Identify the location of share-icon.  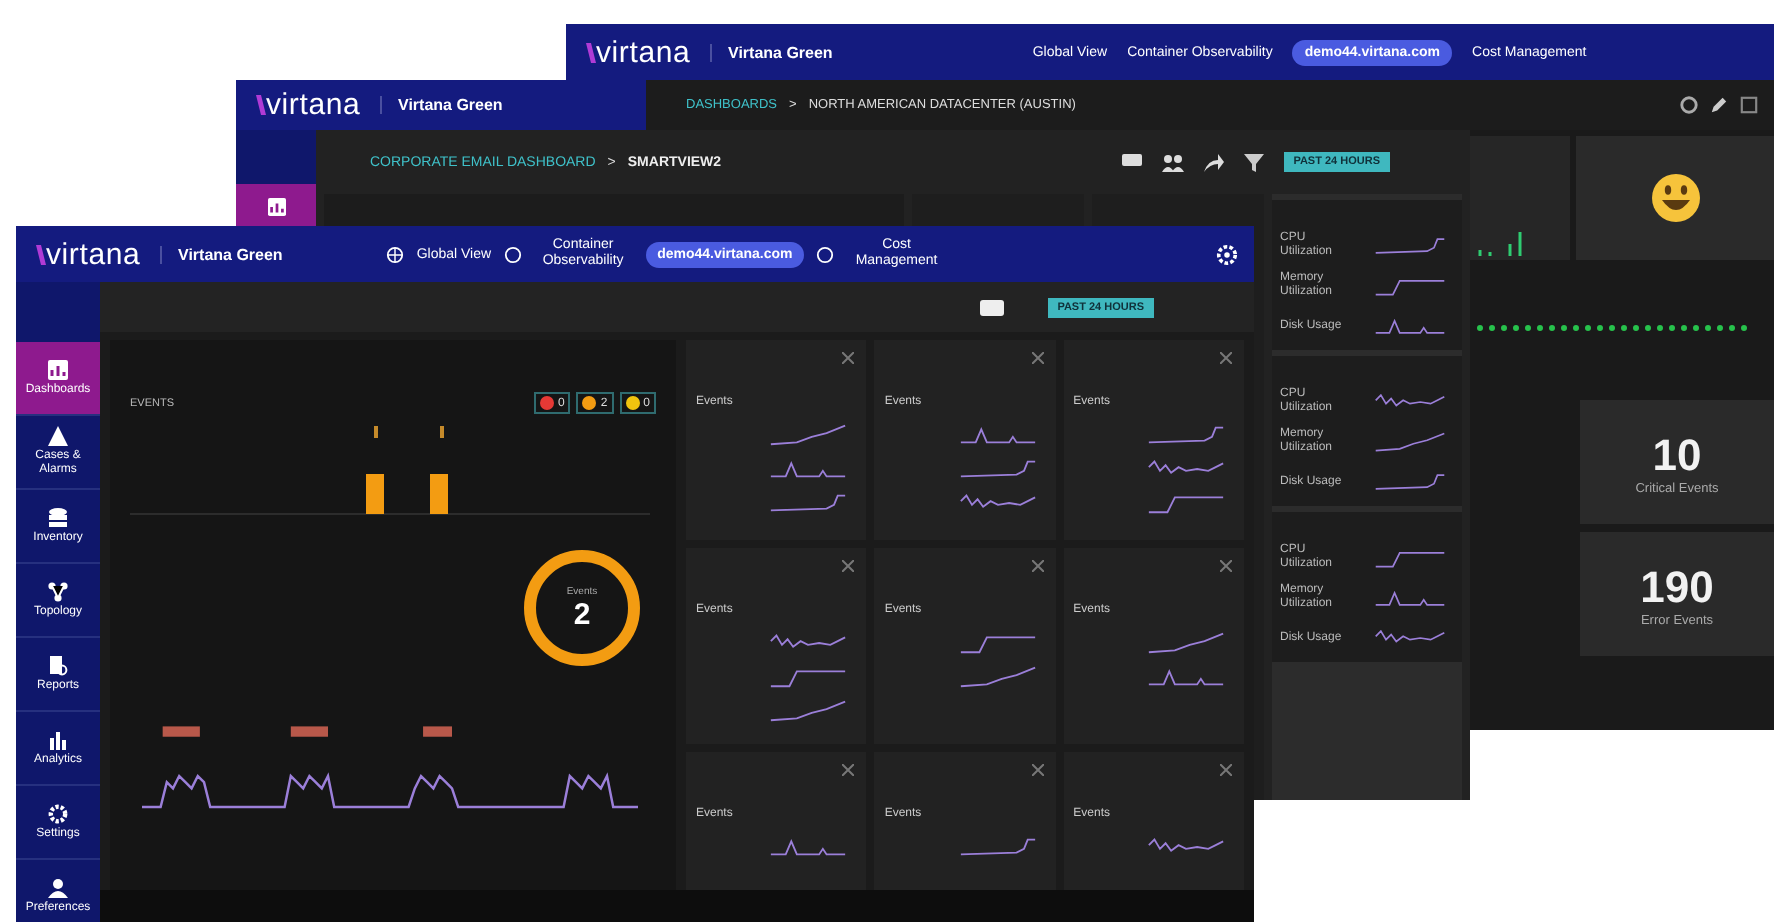
(1213, 162).